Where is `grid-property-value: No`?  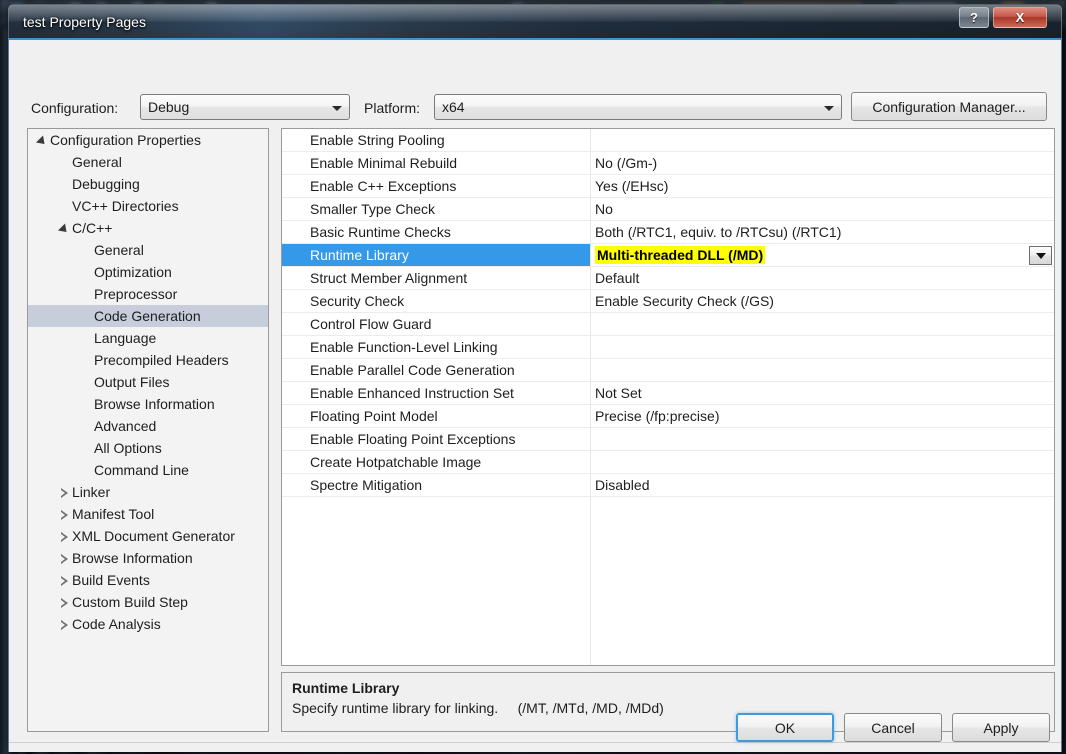
grid-property-value: No is located at coordinates (602, 209).